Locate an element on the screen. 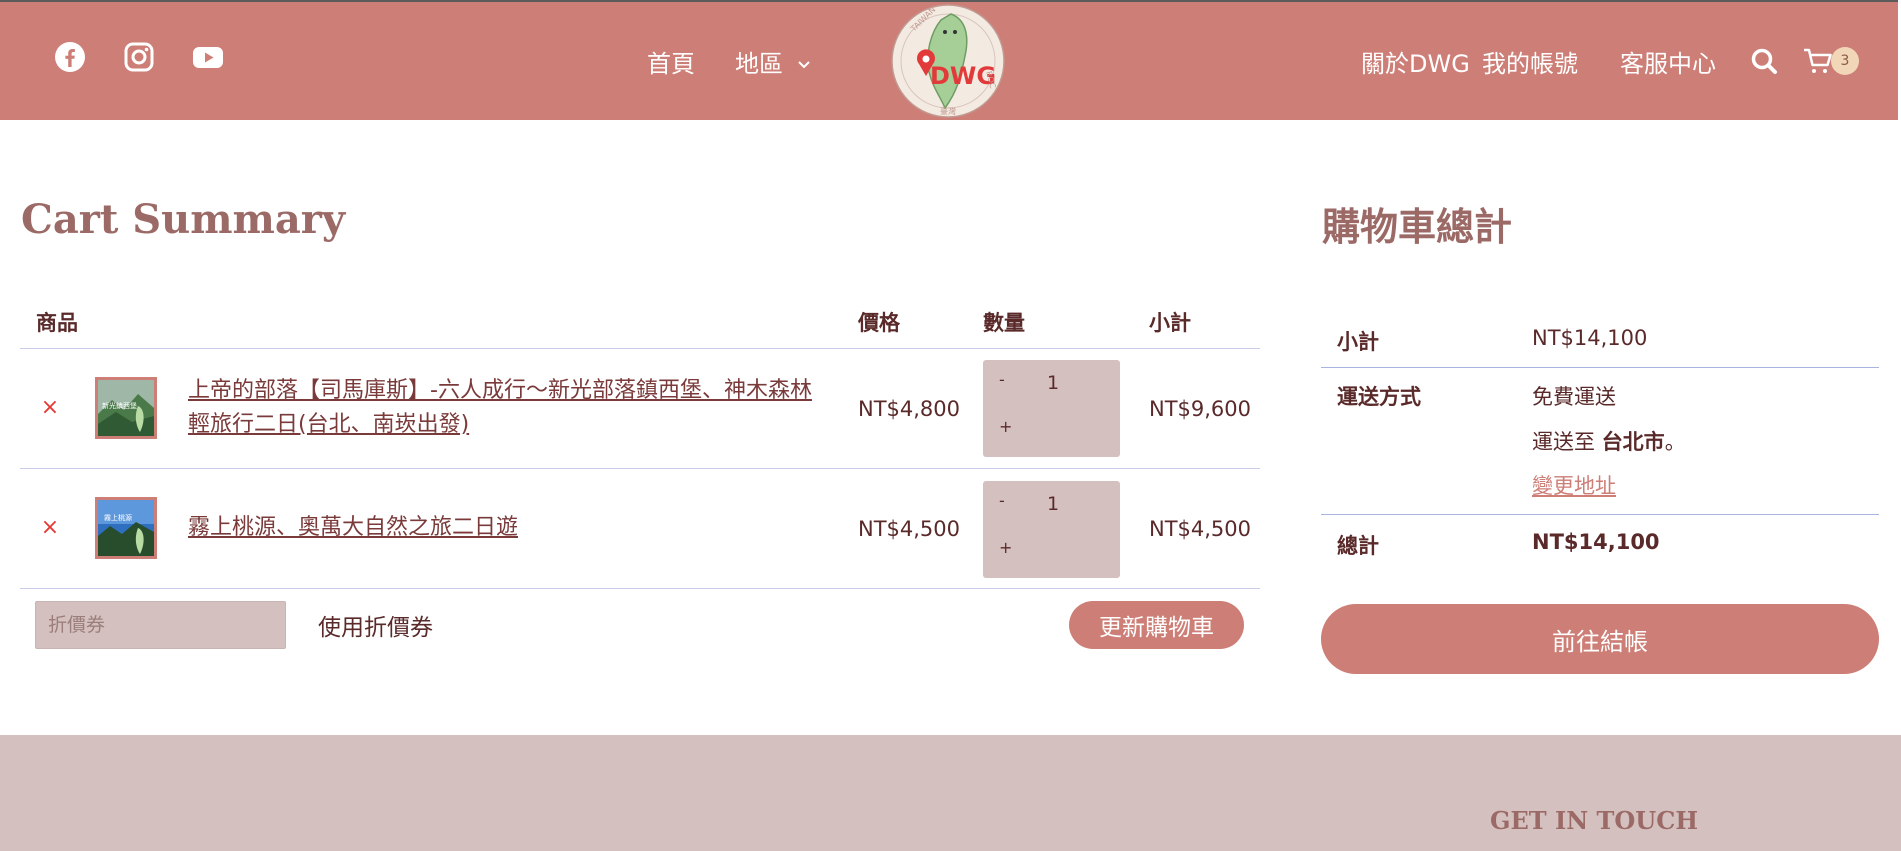 The height and width of the screenshot is (851, 1901). ship-to-suffix: 。 is located at coordinates (1675, 442).